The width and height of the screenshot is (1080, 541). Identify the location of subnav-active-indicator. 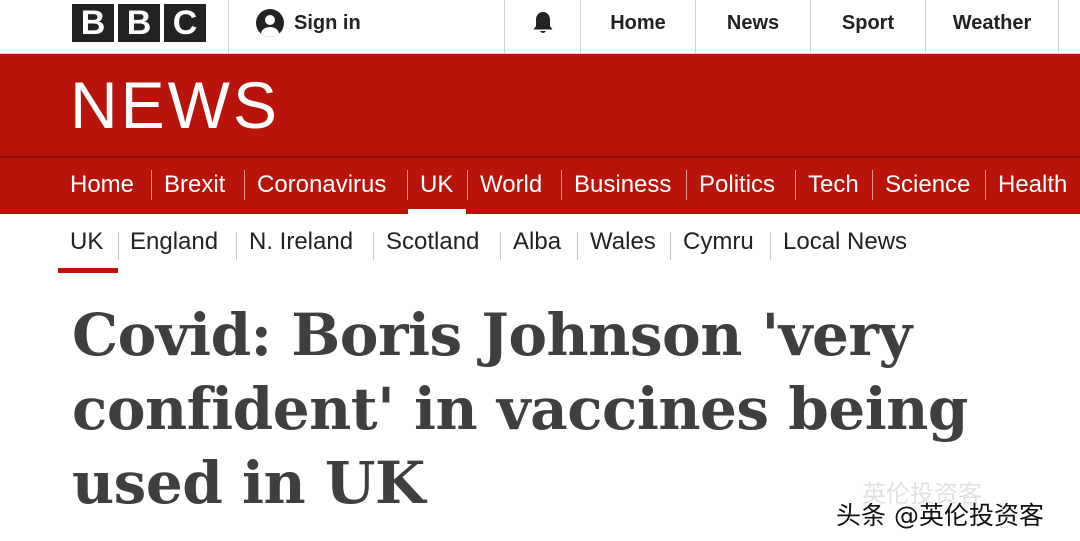
(88, 270).